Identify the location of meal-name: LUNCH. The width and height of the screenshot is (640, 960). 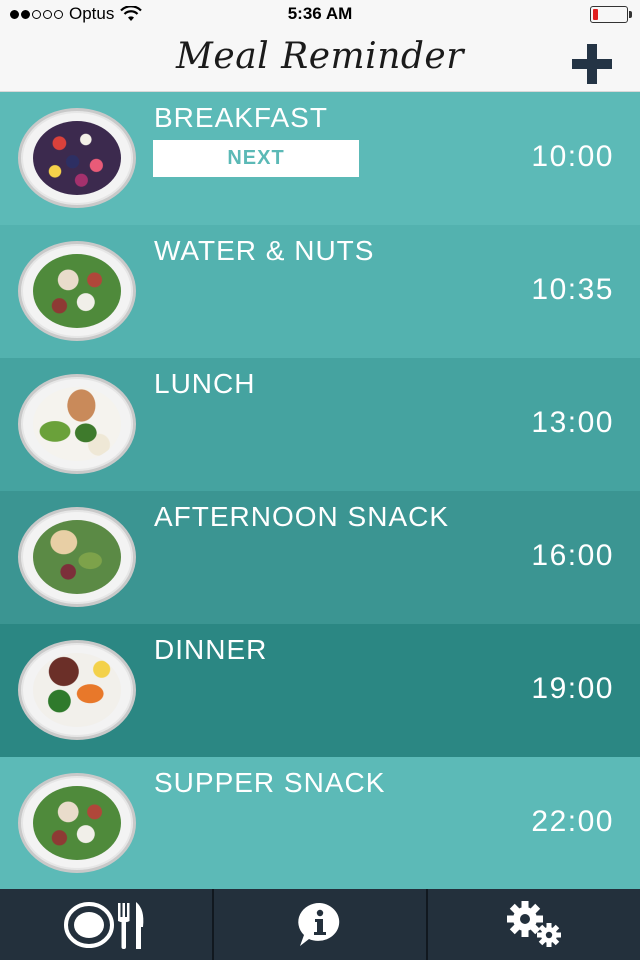
(205, 383).